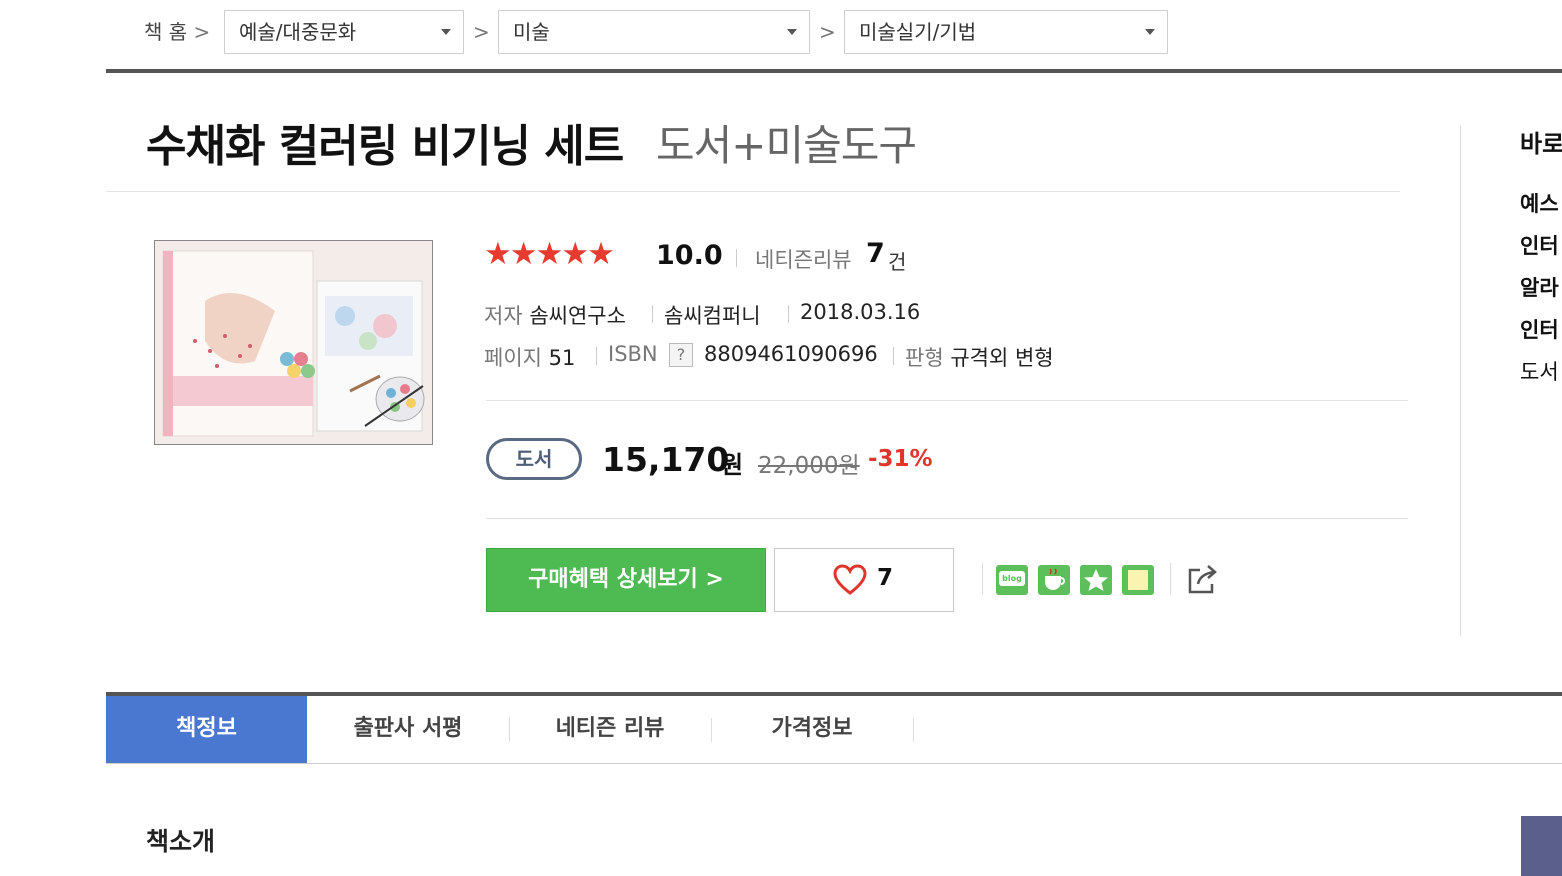 The width and height of the screenshot is (1562, 876). I want to click on category-select-level3: 미술실기/기법, so click(1006, 32).